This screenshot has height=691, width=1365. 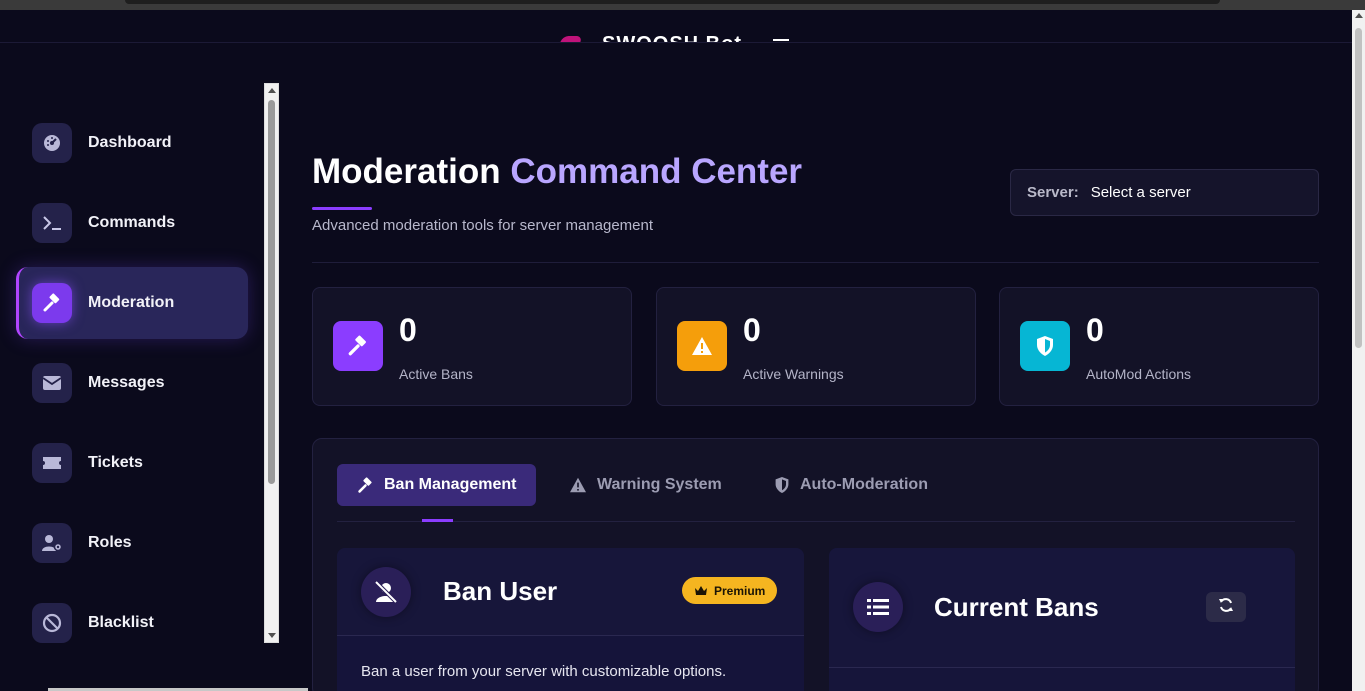 I want to click on stat-card-active-warnings: 0 Active Warnings, so click(x=816, y=346).